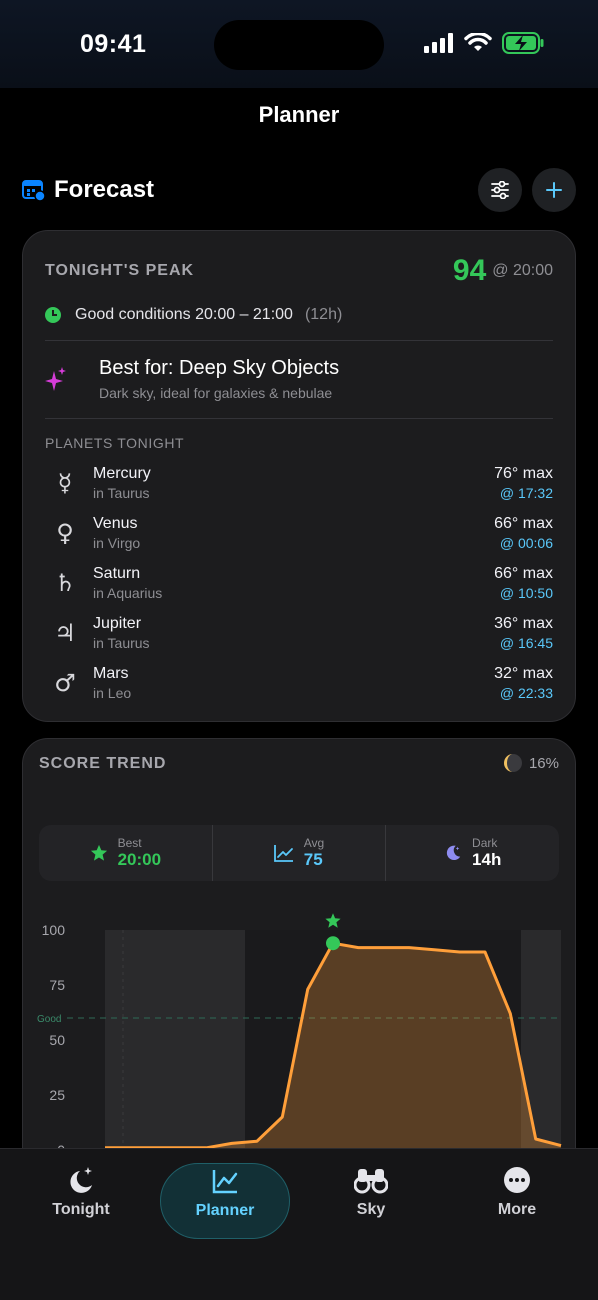 The image size is (598, 1300). I want to click on planet-time: @ 16:45, so click(526, 643).